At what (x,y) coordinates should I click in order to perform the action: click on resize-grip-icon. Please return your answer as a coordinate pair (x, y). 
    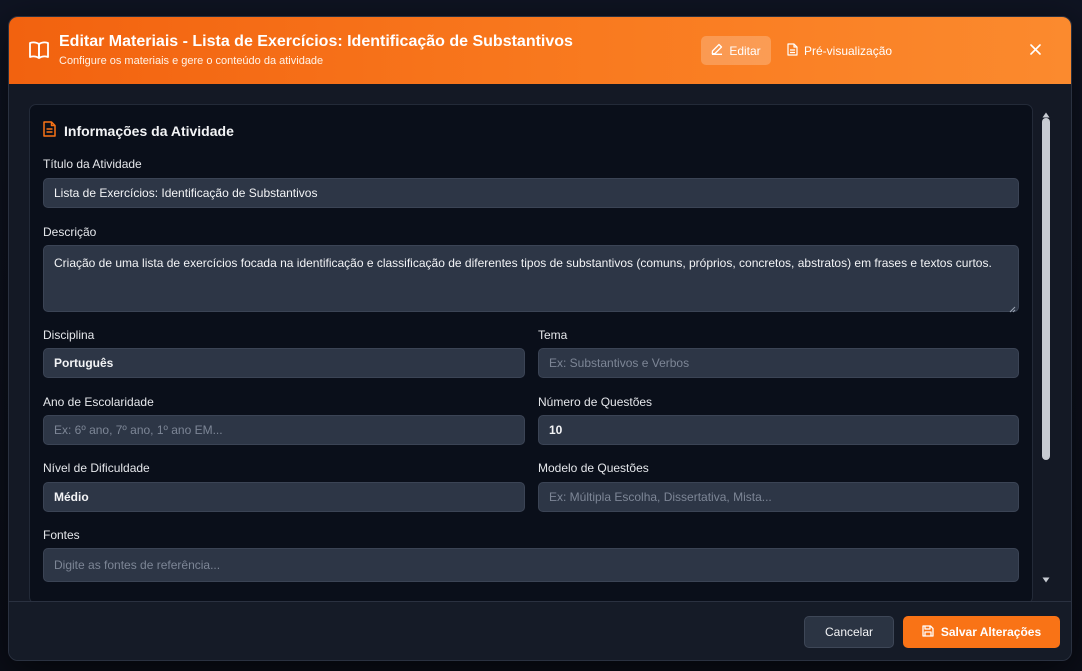
    Looking at the image, I should click on (1012, 307).